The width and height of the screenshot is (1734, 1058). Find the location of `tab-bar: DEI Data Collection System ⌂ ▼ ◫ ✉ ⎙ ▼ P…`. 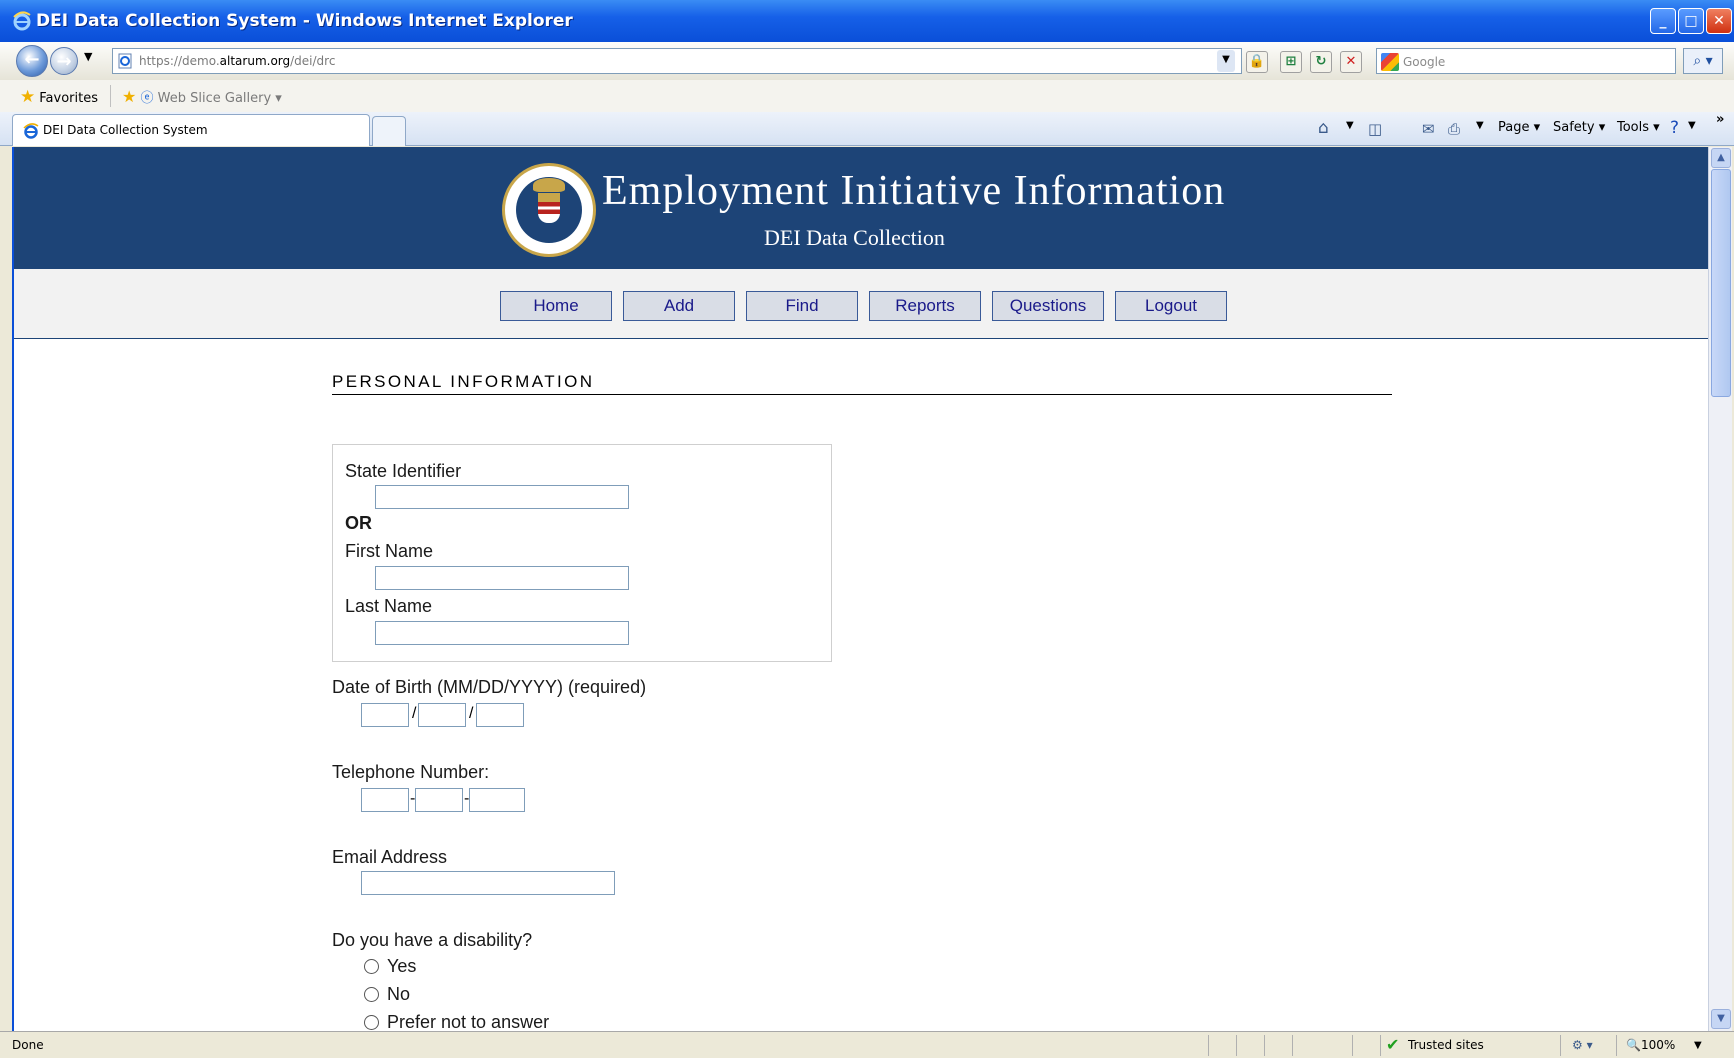

tab-bar: DEI Data Collection System ⌂ ▼ ◫ ✉ ⎙ ▼ P… is located at coordinates (867, 129).